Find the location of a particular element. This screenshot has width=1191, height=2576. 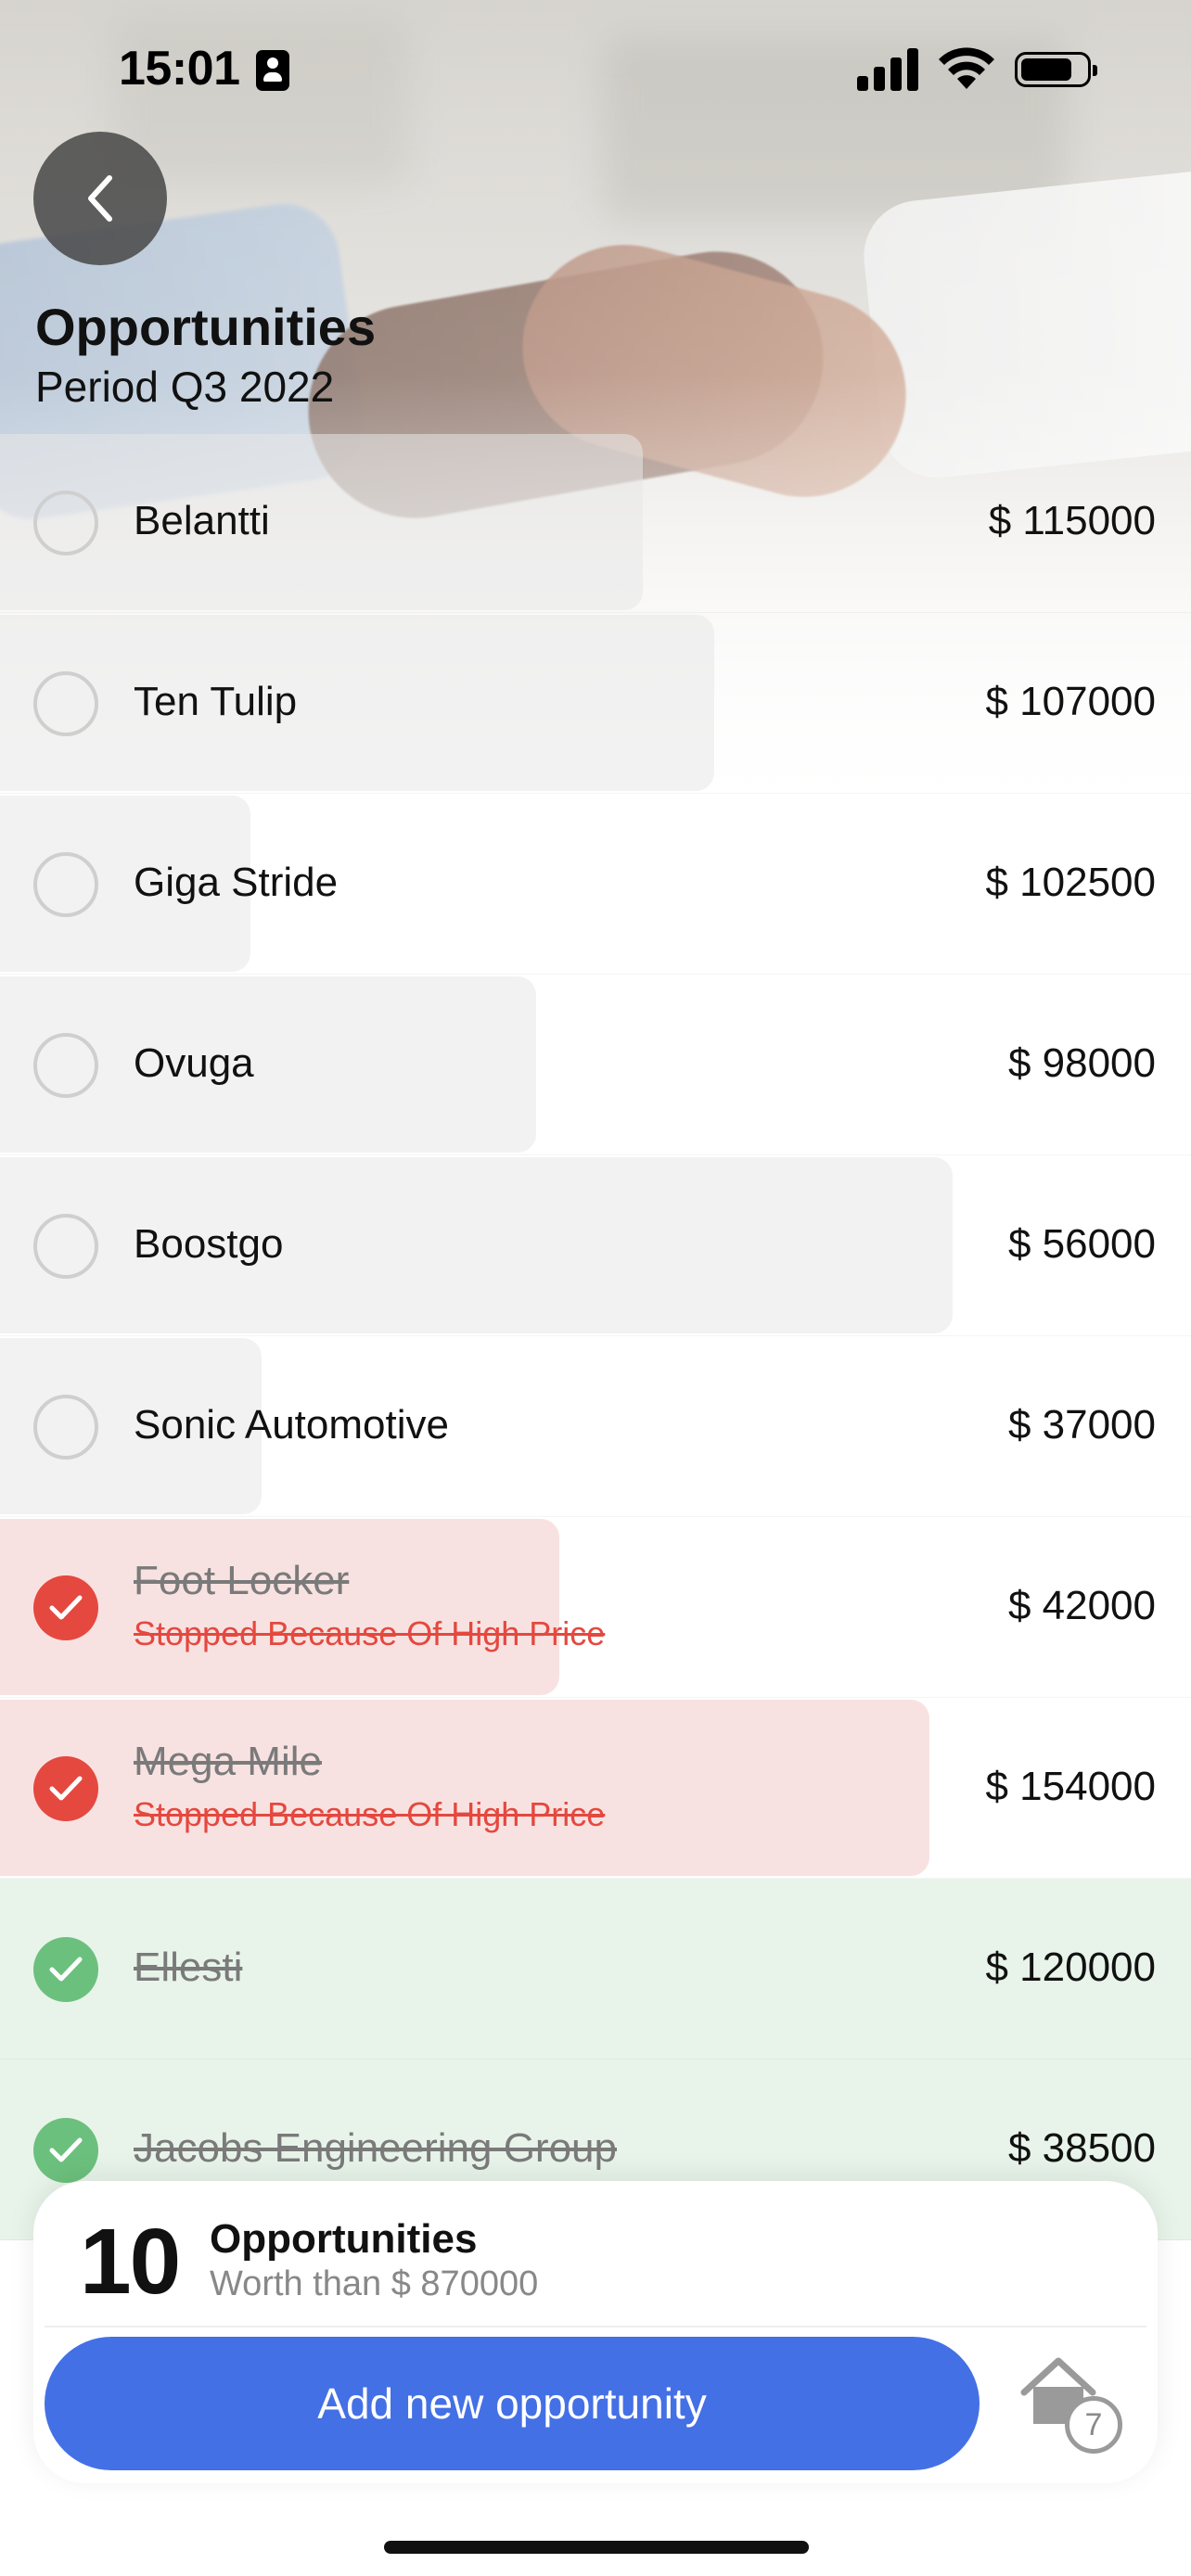

back-button is located at coordinates (100, 198).